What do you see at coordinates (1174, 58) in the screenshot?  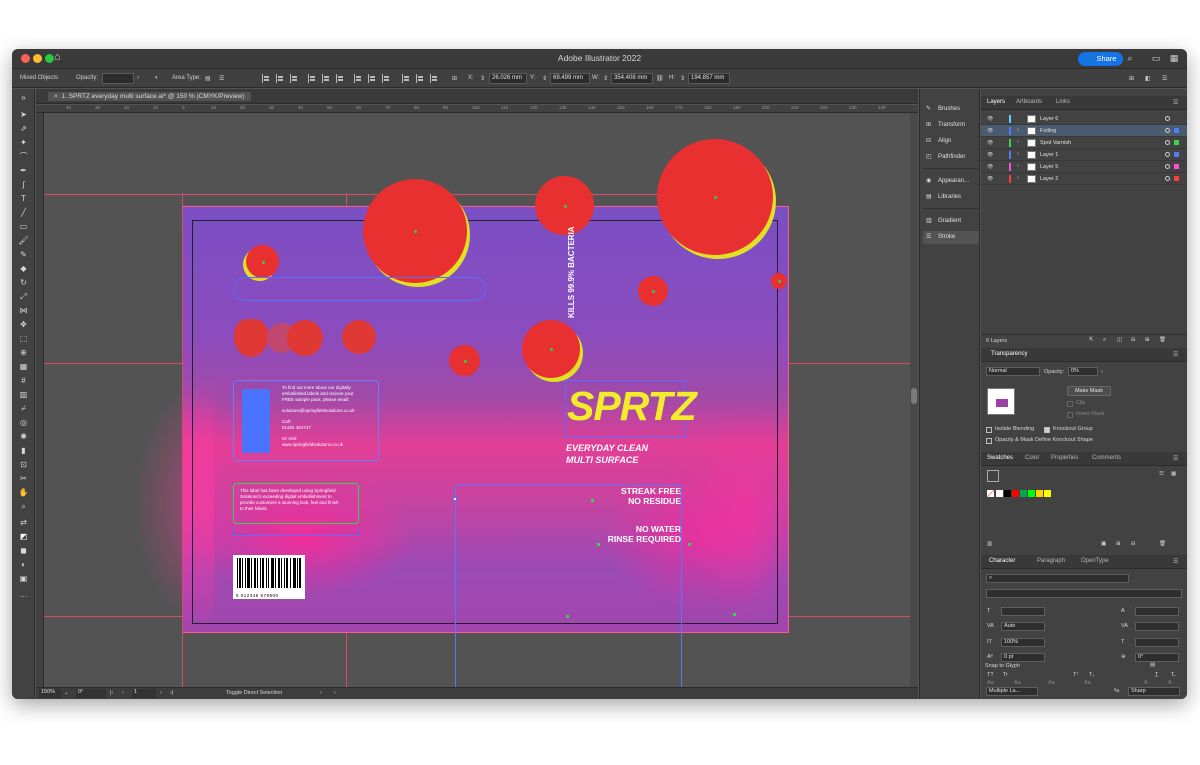 I see `arrange-icon: ▦` at bounding box center [1174, 58].